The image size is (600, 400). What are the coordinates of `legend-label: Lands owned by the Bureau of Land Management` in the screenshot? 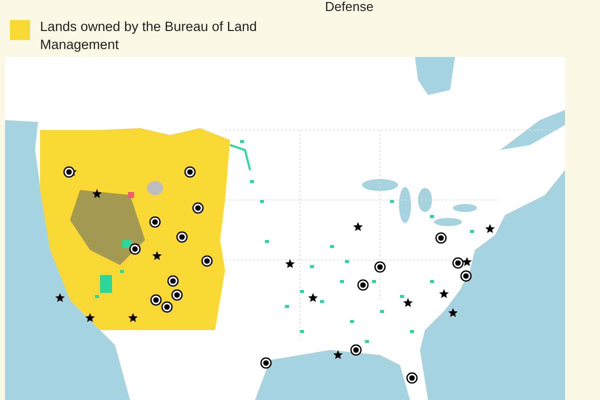 It's located at (149, 36).